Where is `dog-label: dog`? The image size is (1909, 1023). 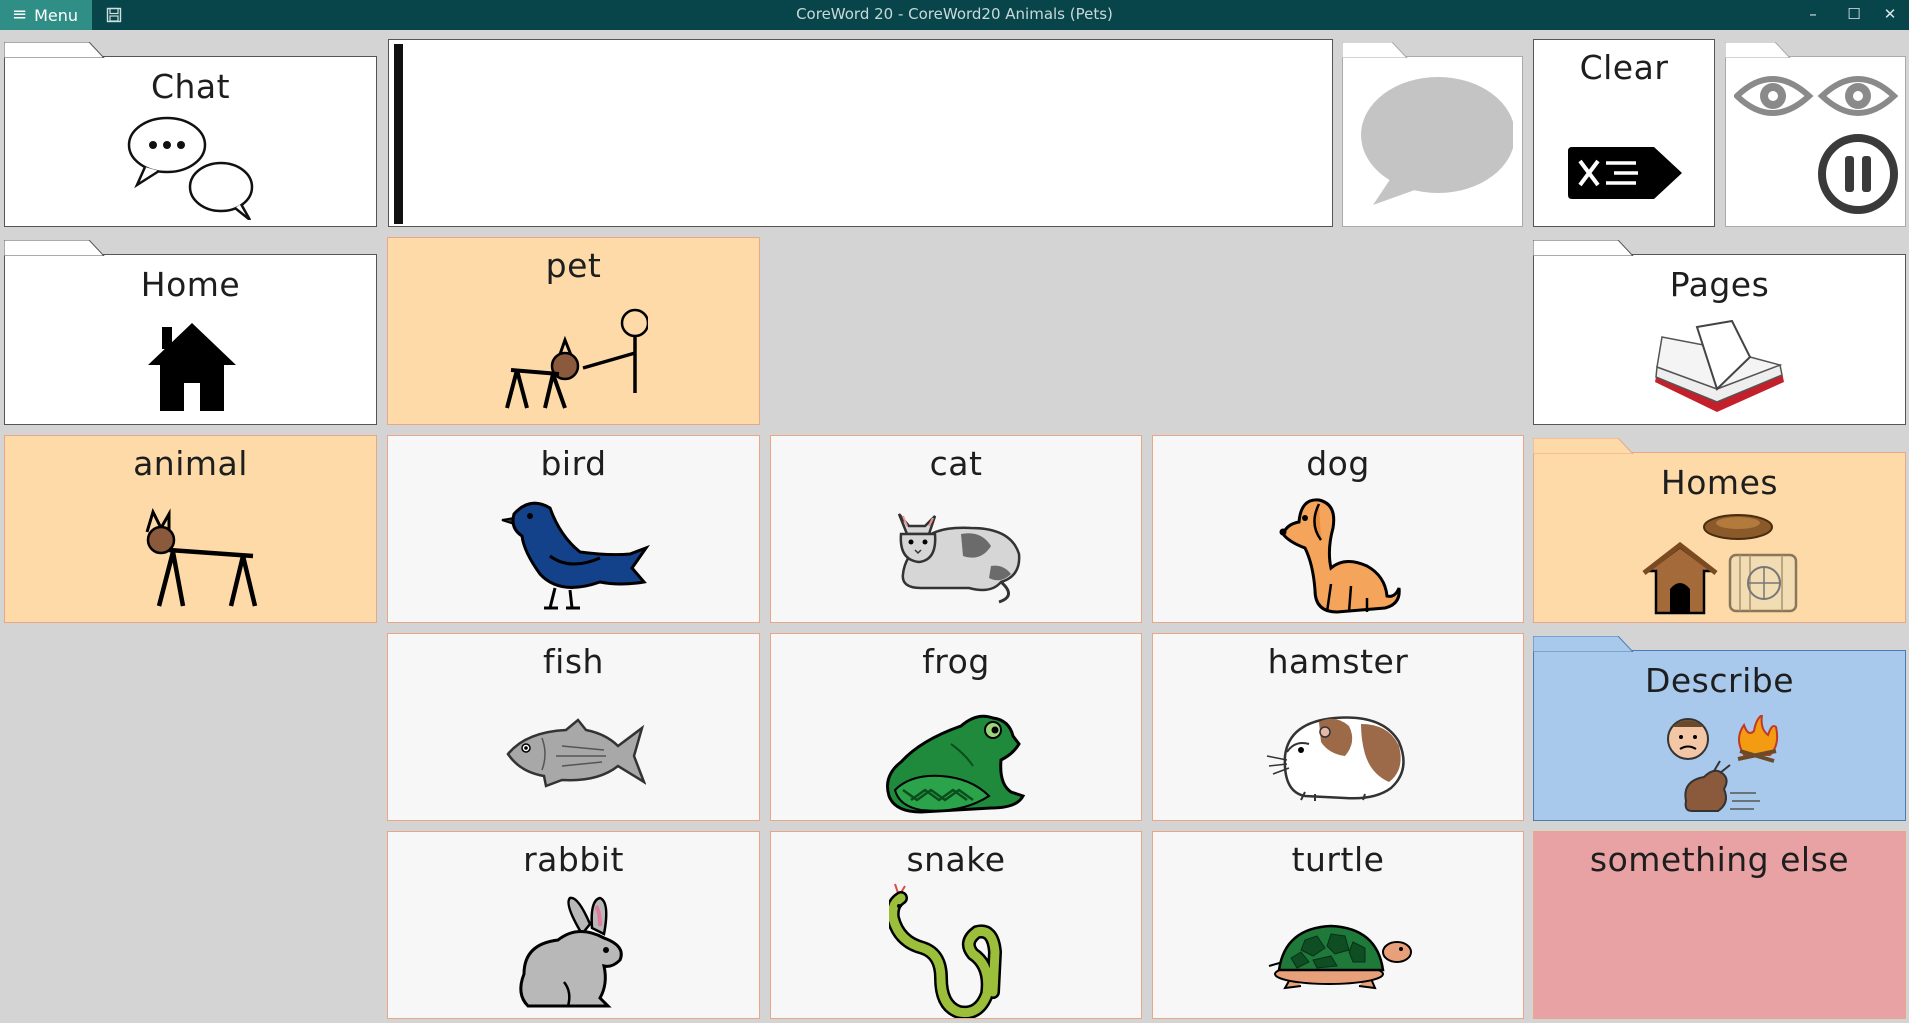
dog-label: dog is located at coordinates (1338, 463).